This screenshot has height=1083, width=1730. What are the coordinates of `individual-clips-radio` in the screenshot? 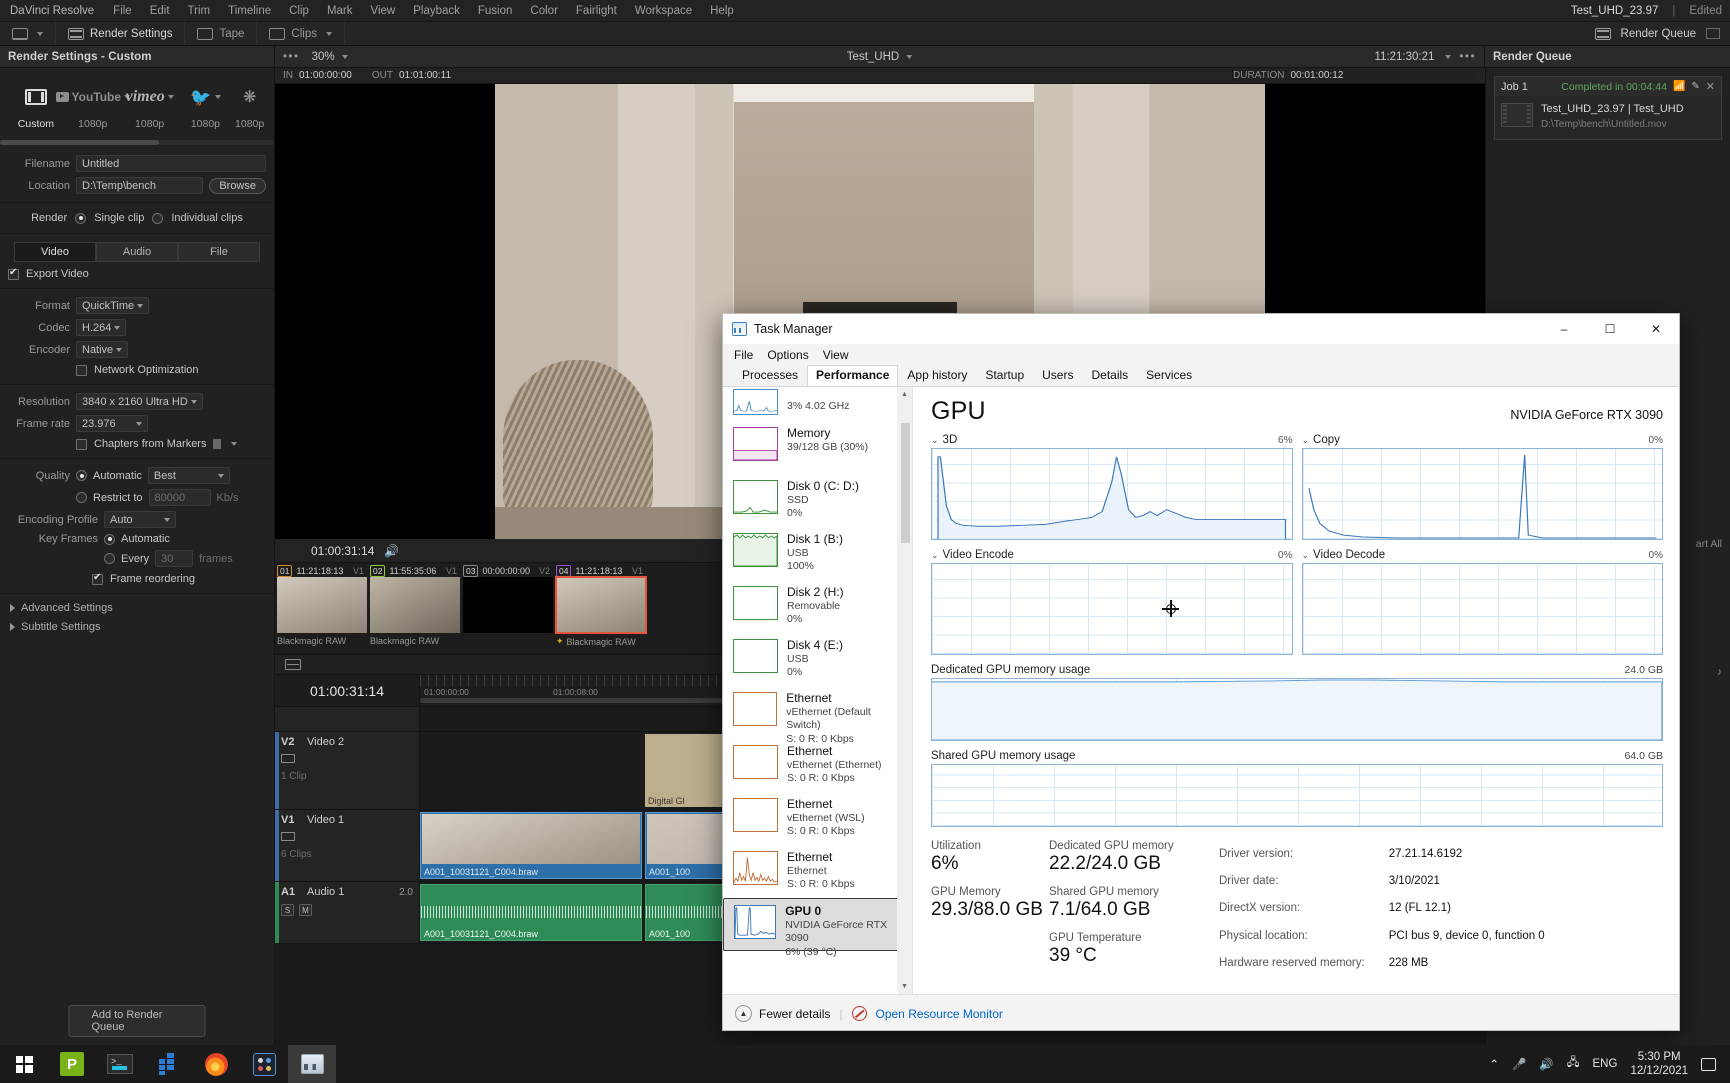 It's located at (158, 218).